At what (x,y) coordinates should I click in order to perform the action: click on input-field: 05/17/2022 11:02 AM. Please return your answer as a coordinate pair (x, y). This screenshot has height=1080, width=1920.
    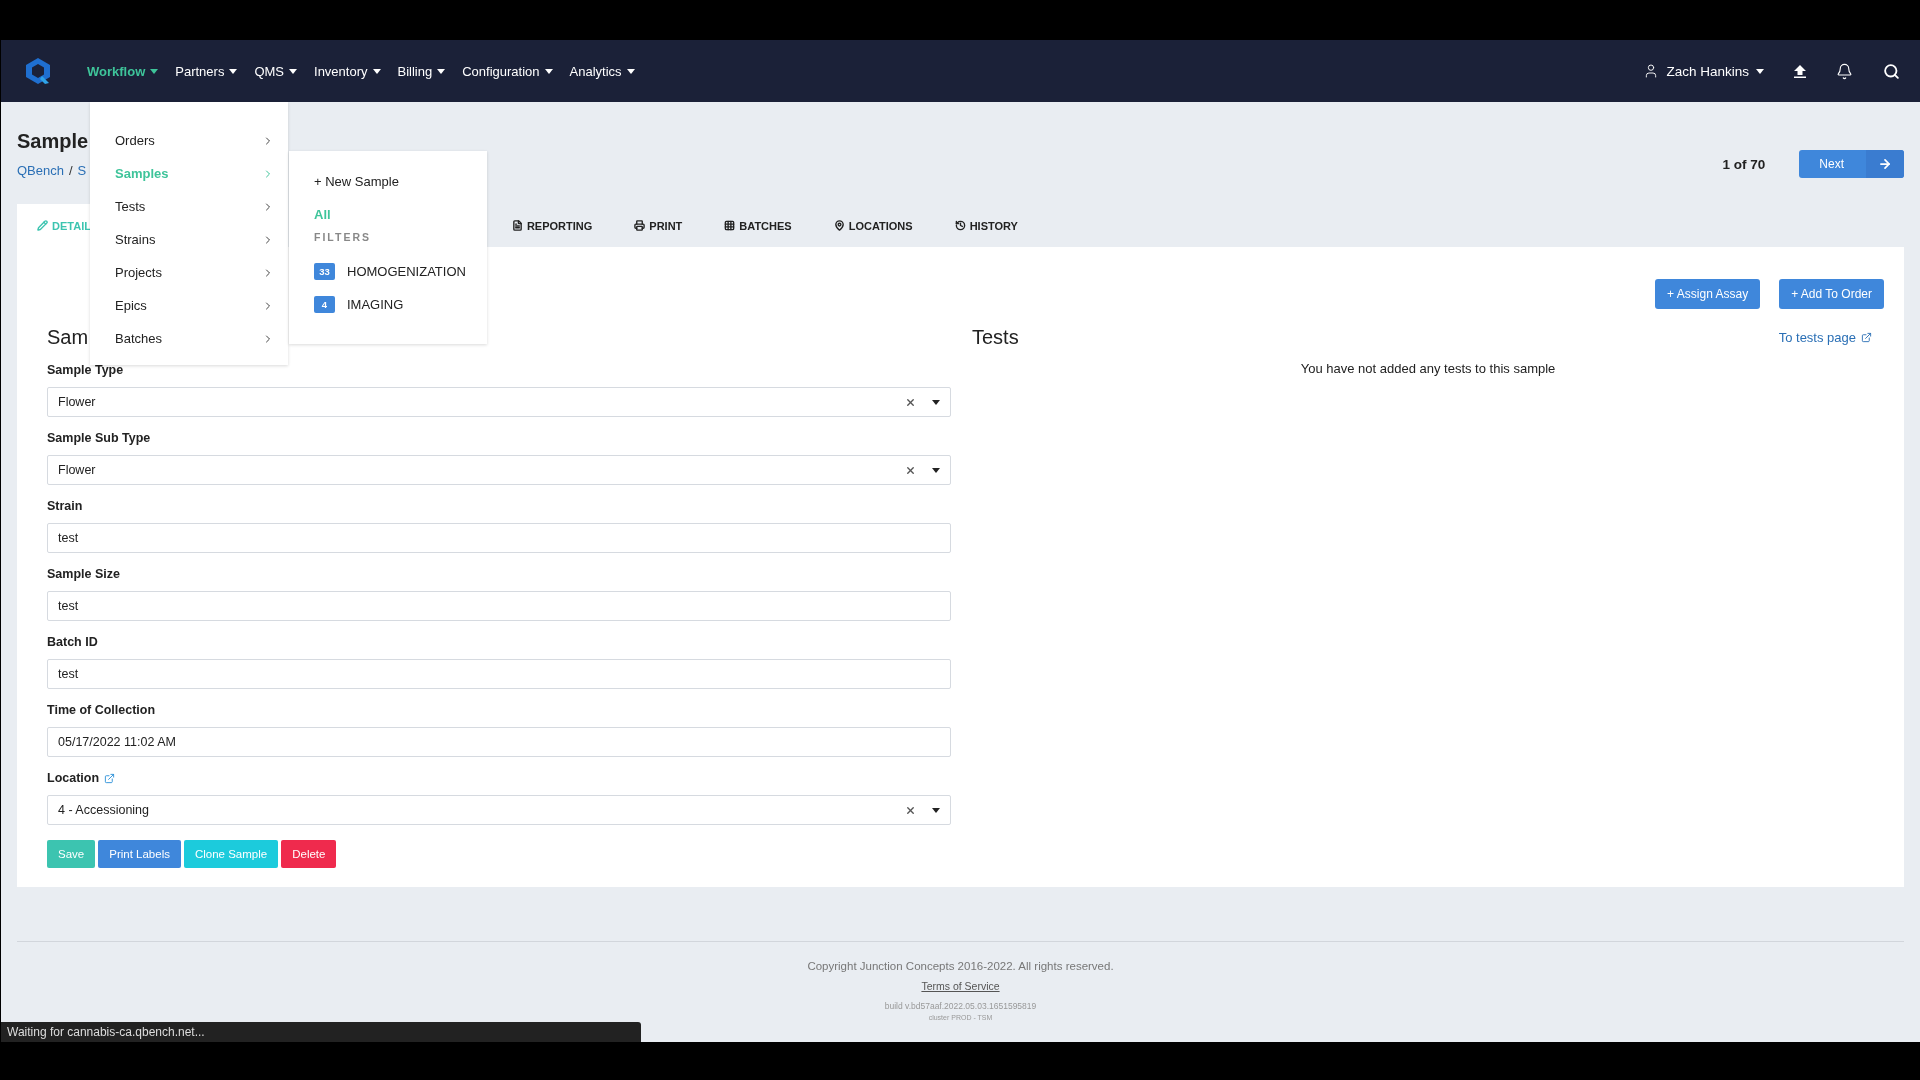
    Looking at the image, I should click on (499, 742).